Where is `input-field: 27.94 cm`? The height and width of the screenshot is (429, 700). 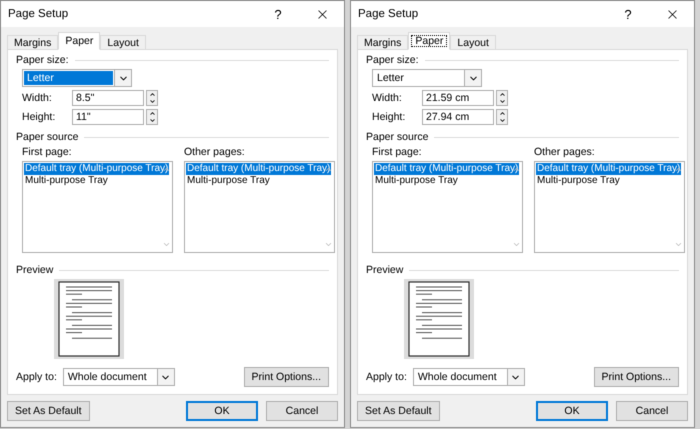 input-field: 27.94 cm is located at coordinates (458, 117).